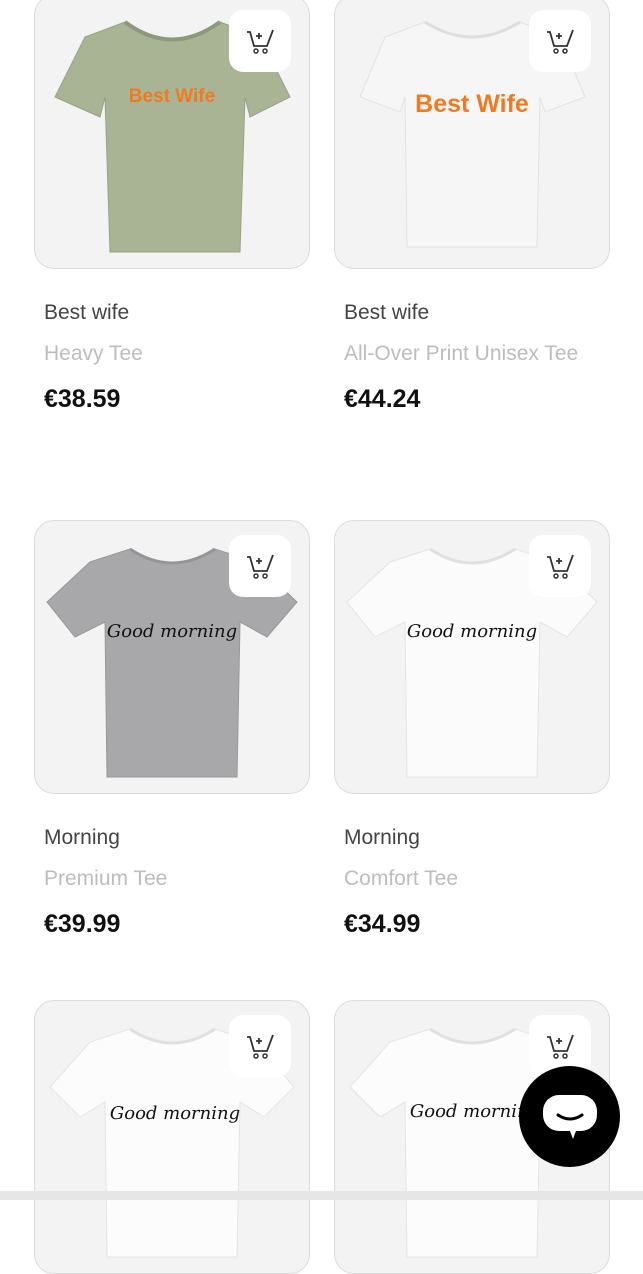 The height and width of the screenshot is (1274, 643). I want to click on product-variant: Heavy Tee, so click(93, 353).